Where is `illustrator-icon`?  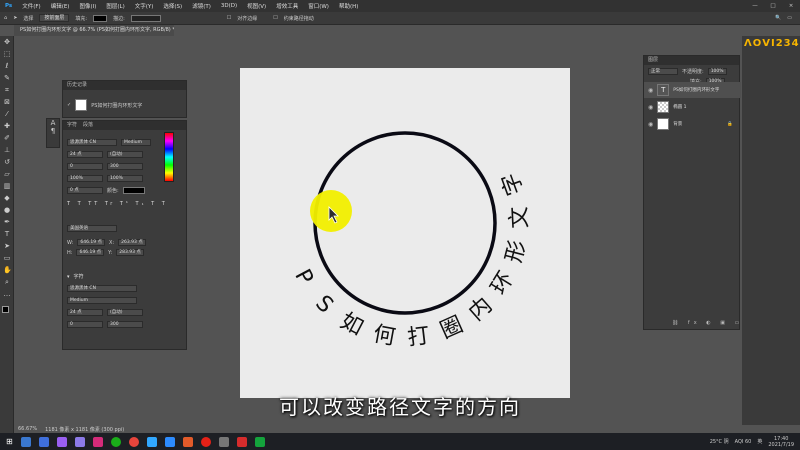 illustrator-icon is located at coordinates (97, 441).